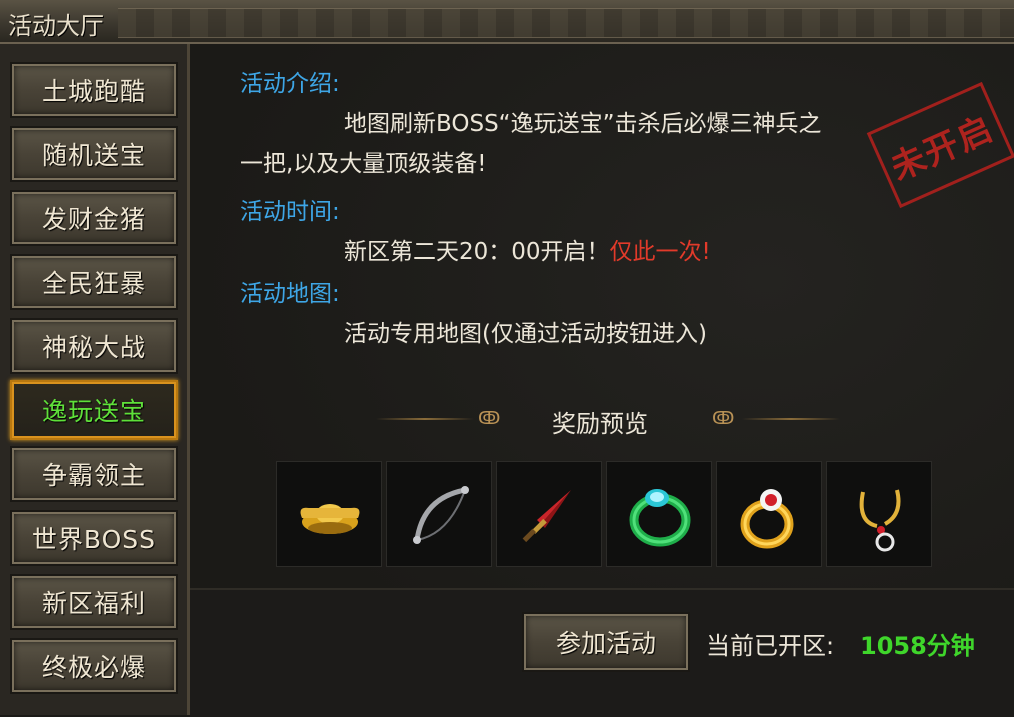 This screenshot has height=717, width=1014. I want to click on scroll-ornament-left-icon: ↂ, so click(489, 418).